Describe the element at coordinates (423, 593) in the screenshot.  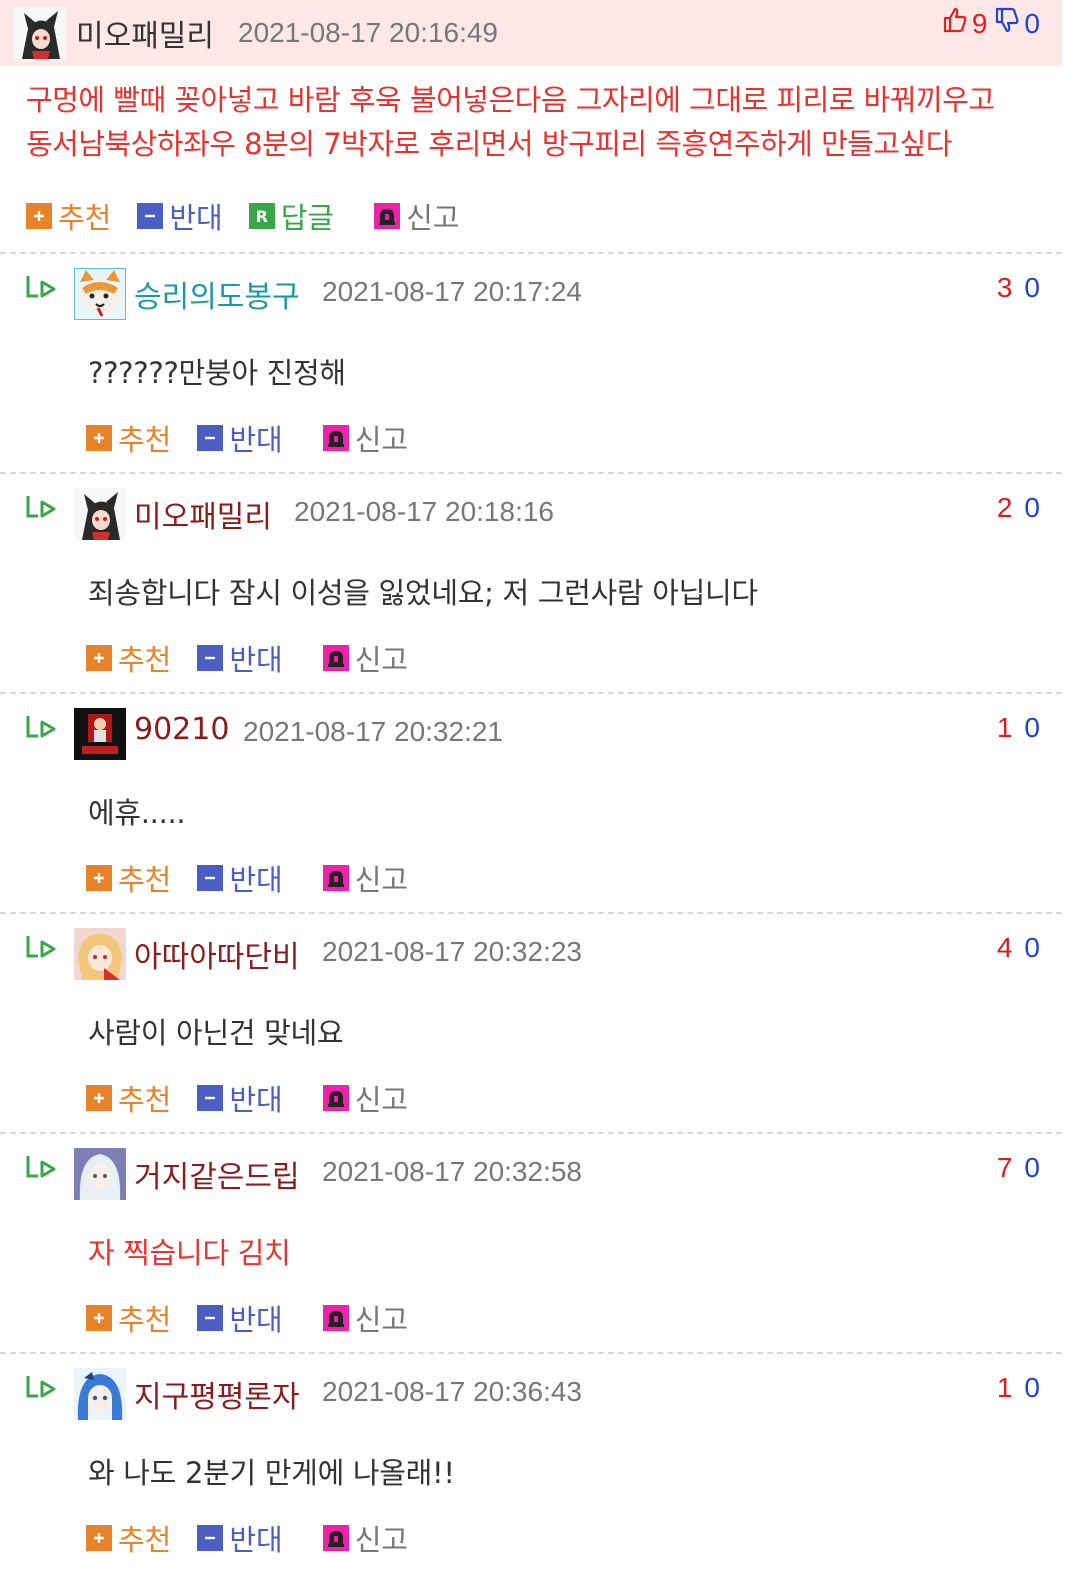
I see `reply-body: 죄송합니다 잠시 이성을 잃었네요; 저 그런사람 아닙니다` at that location.